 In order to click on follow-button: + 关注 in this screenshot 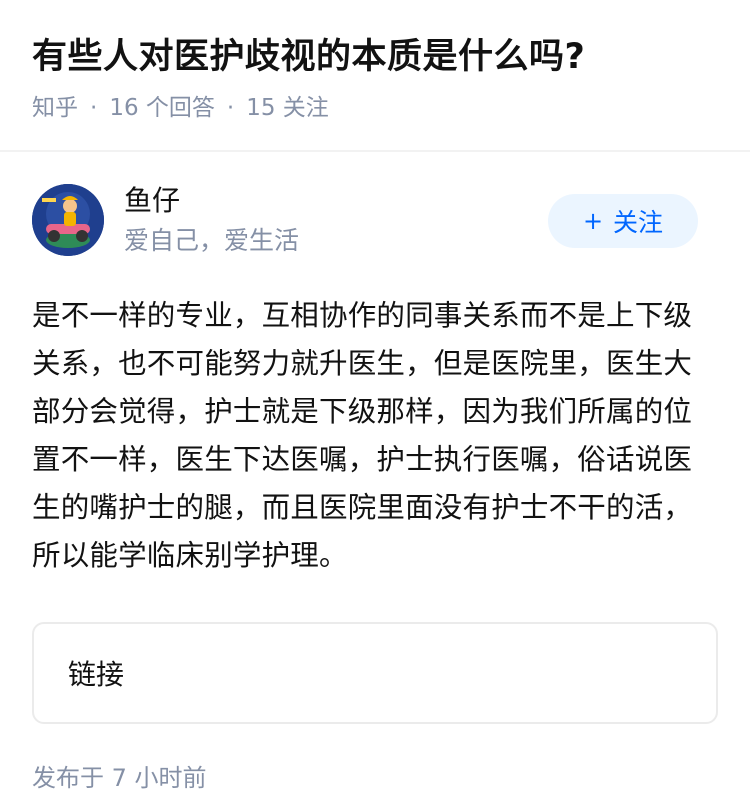, I will do `click(623, 221)`.